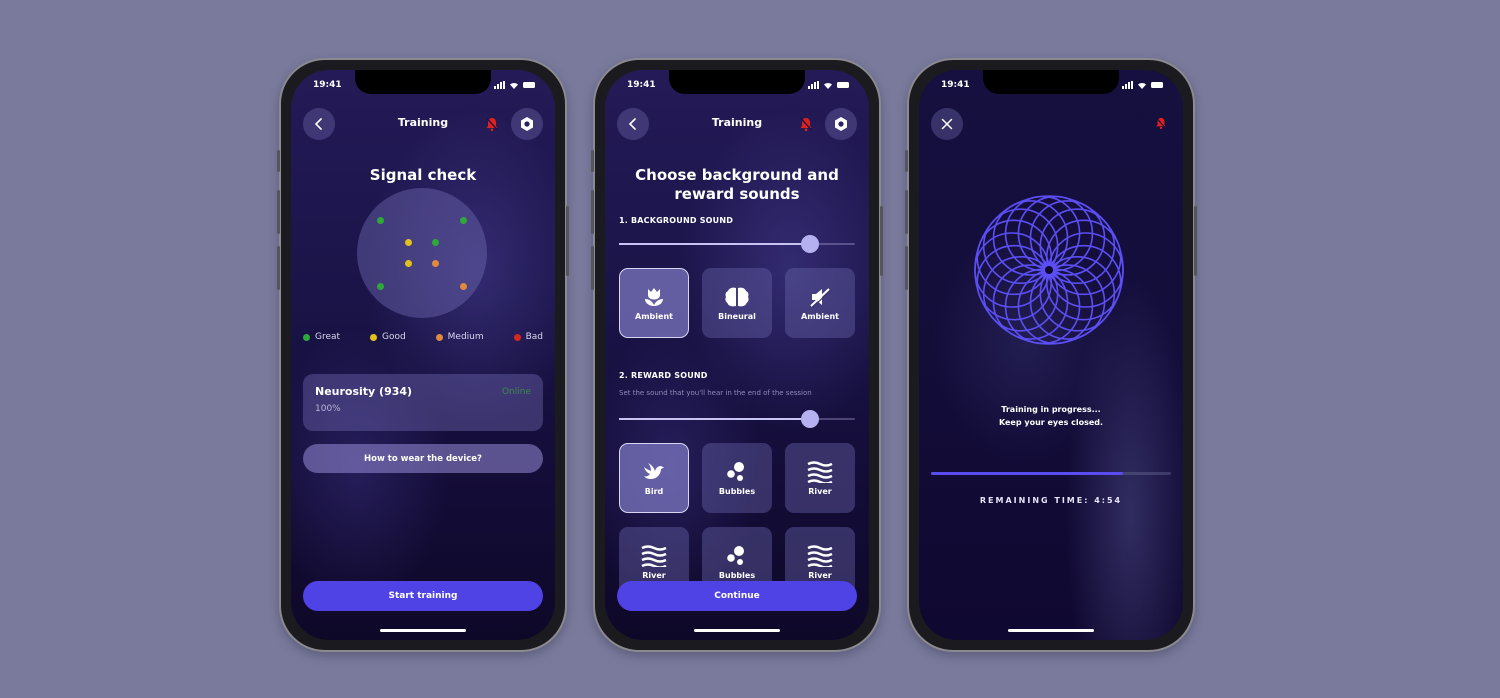 Image resolution: width=1500 pixels, height=698 pixels. What do you see at coordinates (364, 391) in the screenshot?
I see `device-name: Neurosity (934)` at bounding box center [364, 391].